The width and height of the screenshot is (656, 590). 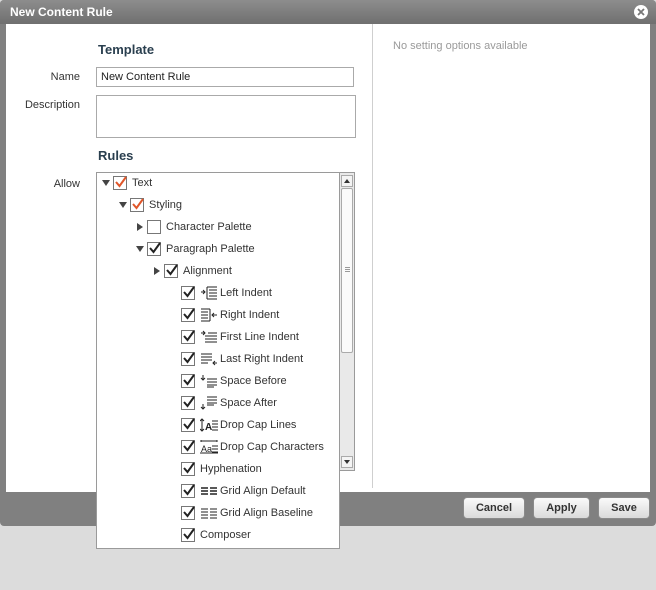 What do you see at coordinates (372, 256) in the screenshot?
I see `panel-divider` at bounding box center [372, 256].